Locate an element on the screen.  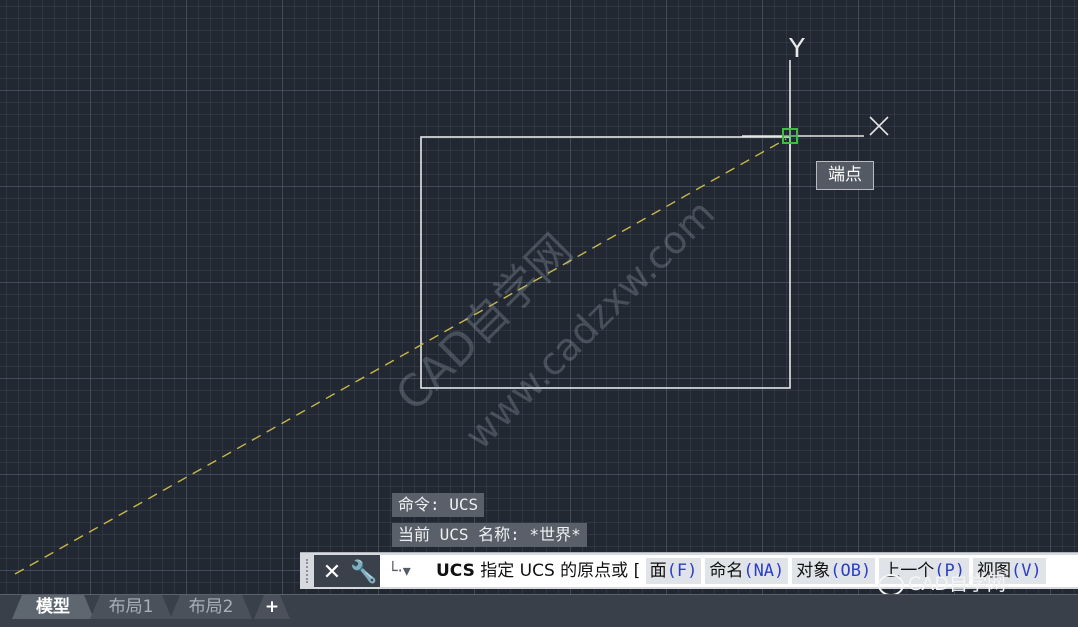
command-history-line: 命令: UCS is located at coordinates (438, 505).